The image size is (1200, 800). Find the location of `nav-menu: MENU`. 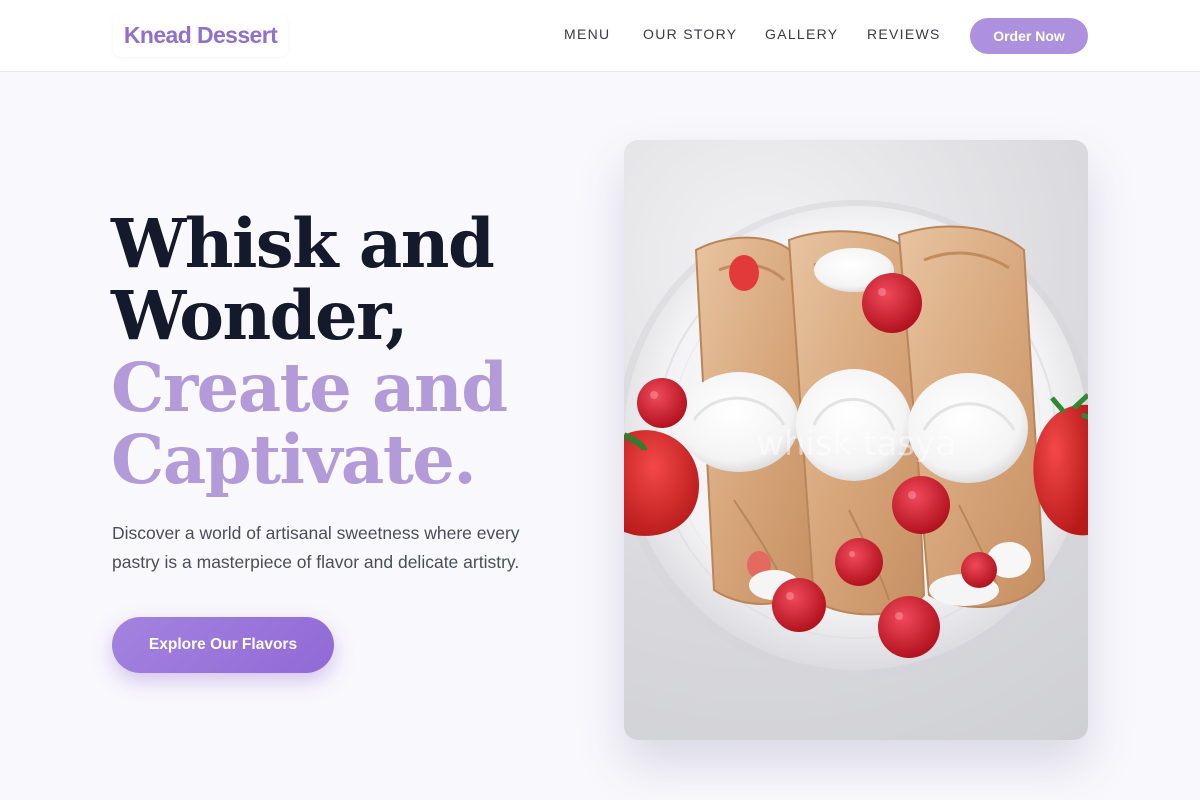

nav-menu: MENU is located at coordinates (587, 34).